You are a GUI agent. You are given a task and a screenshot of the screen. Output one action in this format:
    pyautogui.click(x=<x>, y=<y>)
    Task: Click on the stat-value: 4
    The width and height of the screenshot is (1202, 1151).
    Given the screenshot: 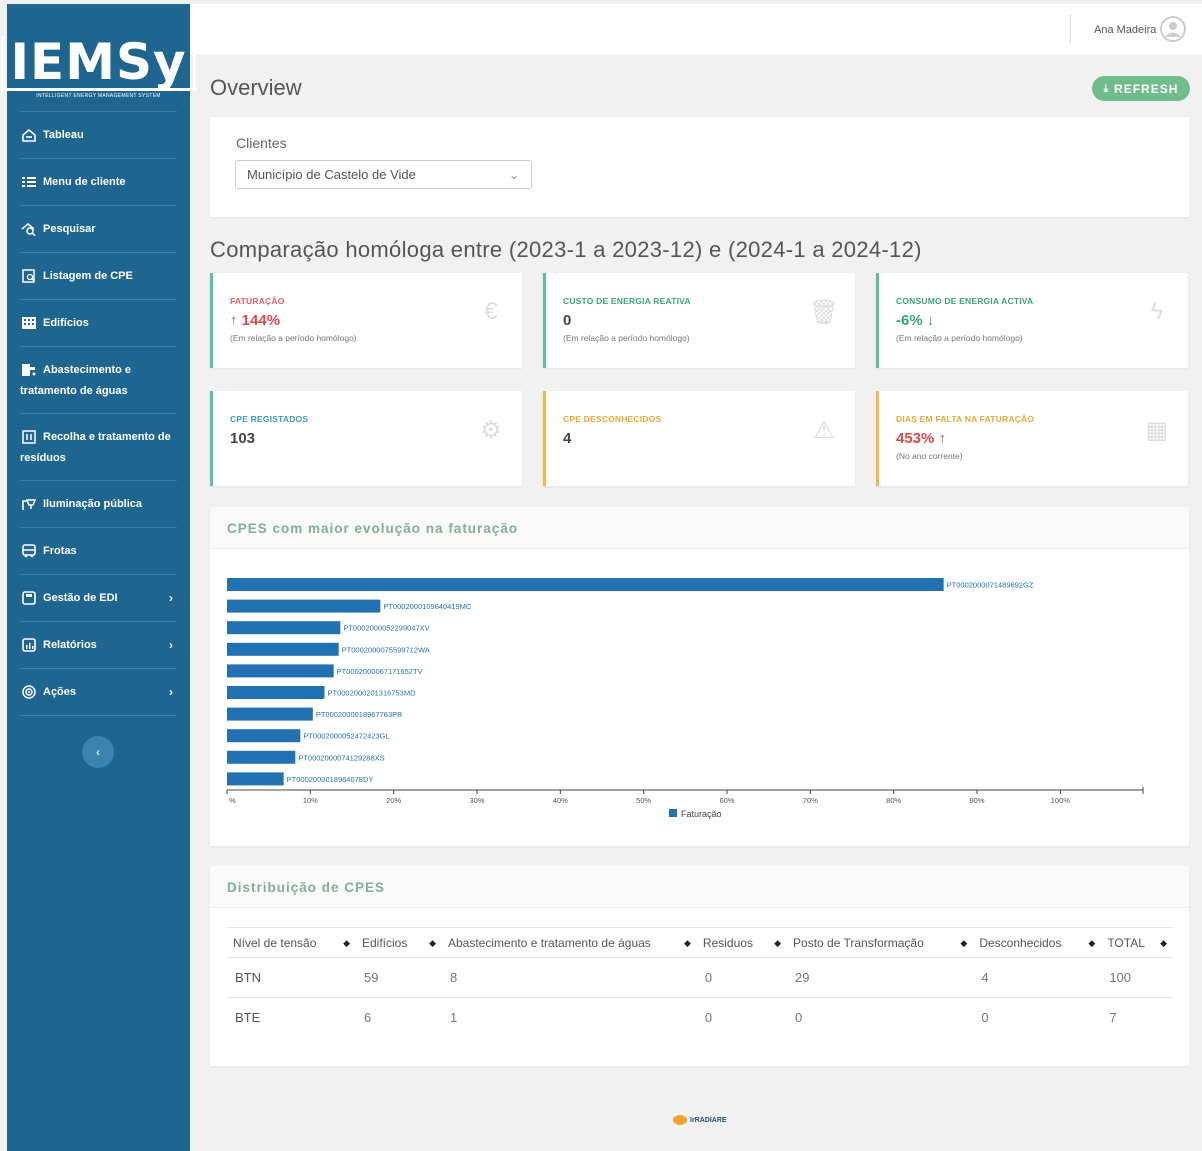 What is the action you would take?
    pyautogui.click(x=567, y=438)
    